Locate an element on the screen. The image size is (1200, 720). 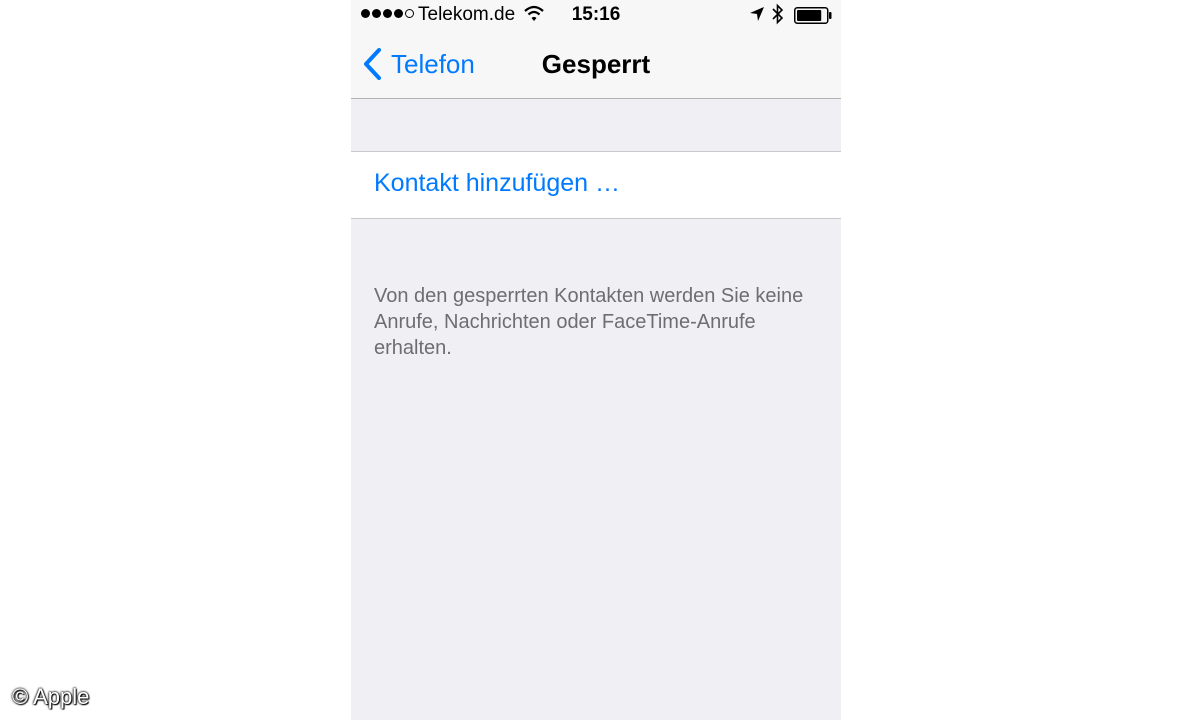
status-time: 15:16 is located at coordinates (596, 14).